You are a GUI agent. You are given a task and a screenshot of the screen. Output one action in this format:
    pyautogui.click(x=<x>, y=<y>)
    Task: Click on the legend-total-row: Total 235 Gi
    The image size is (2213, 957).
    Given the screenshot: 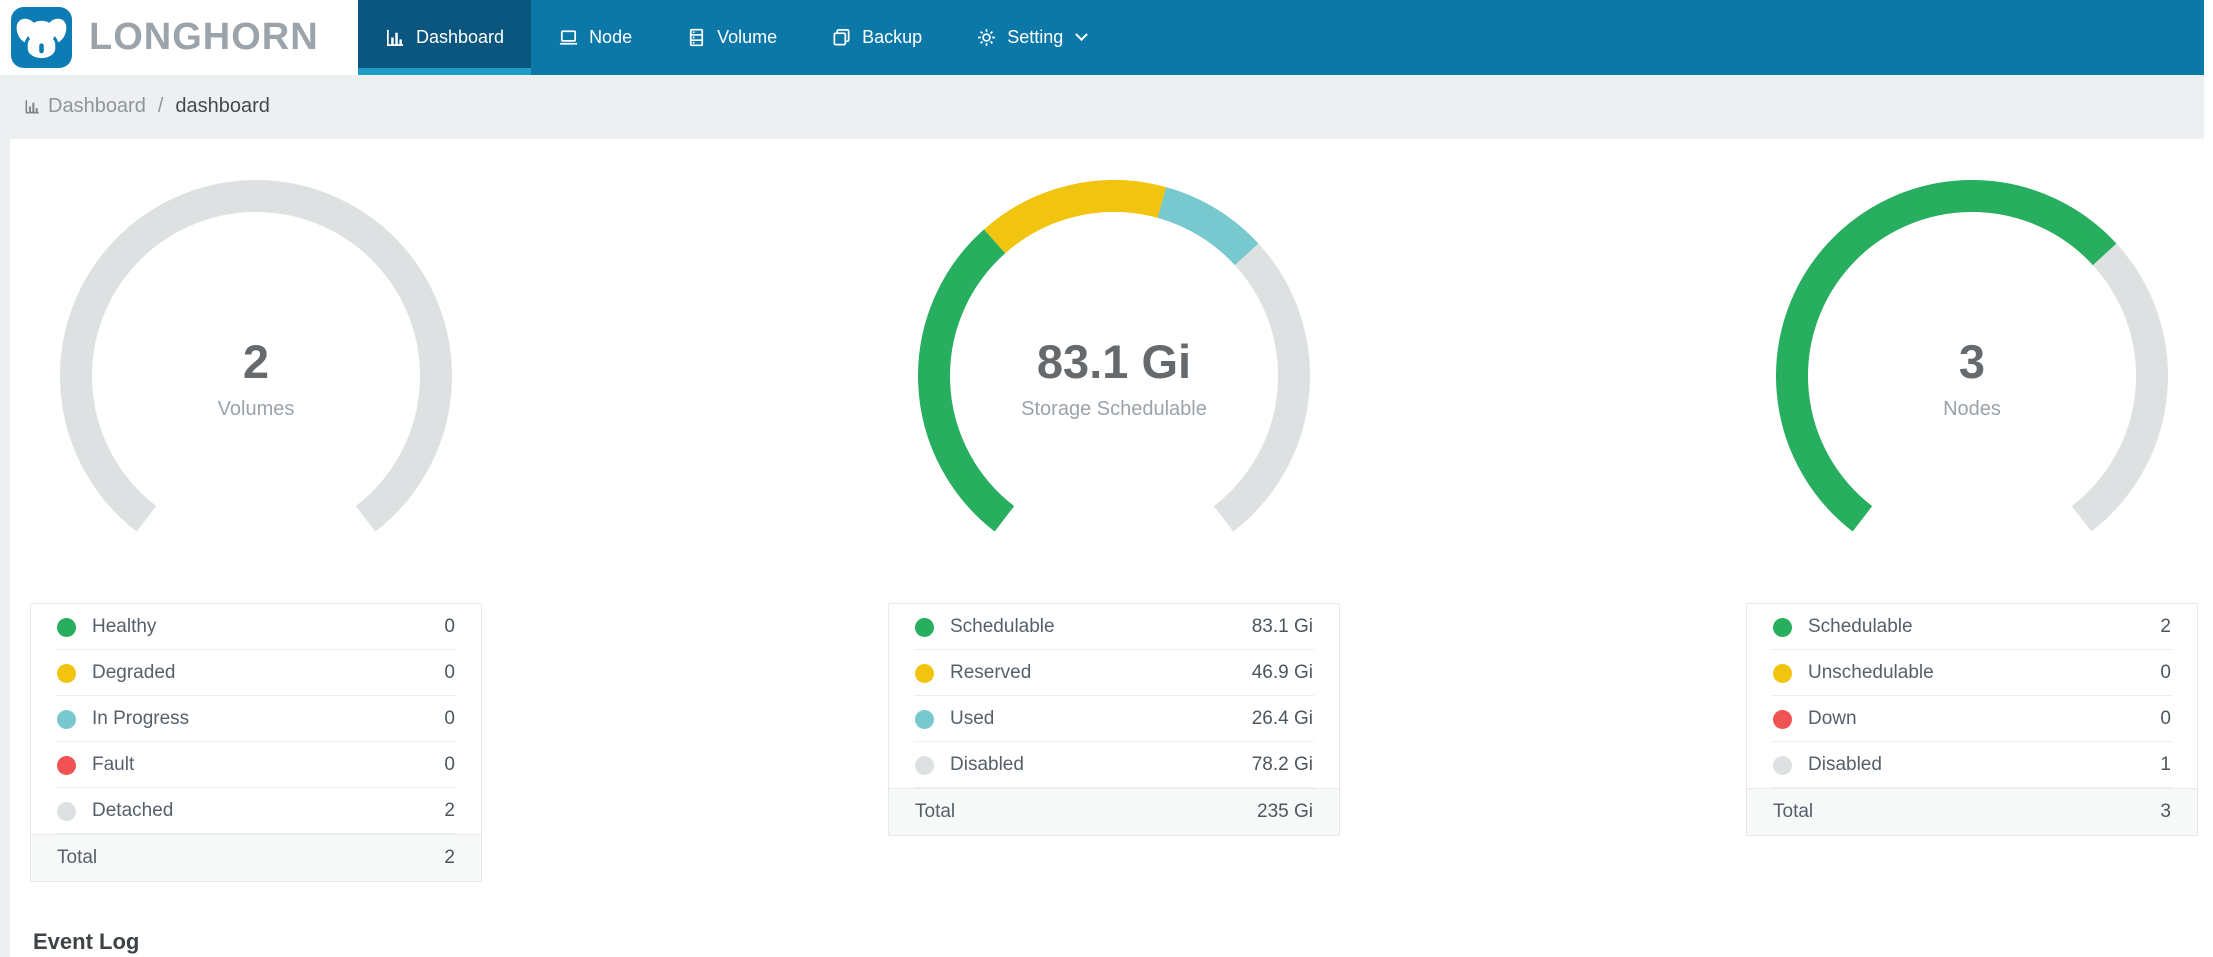 What is the action you would take?
    pyautogui.click(x=1114, y=811)
    